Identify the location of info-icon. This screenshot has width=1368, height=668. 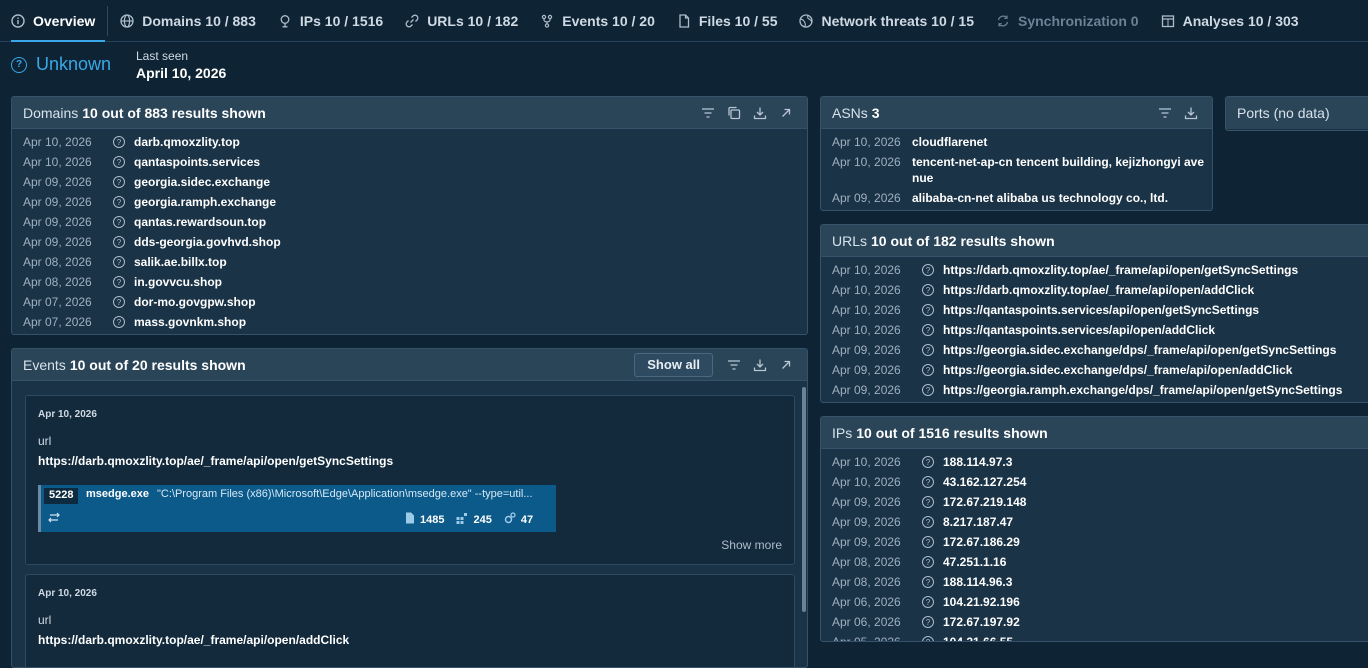
(18, 20).